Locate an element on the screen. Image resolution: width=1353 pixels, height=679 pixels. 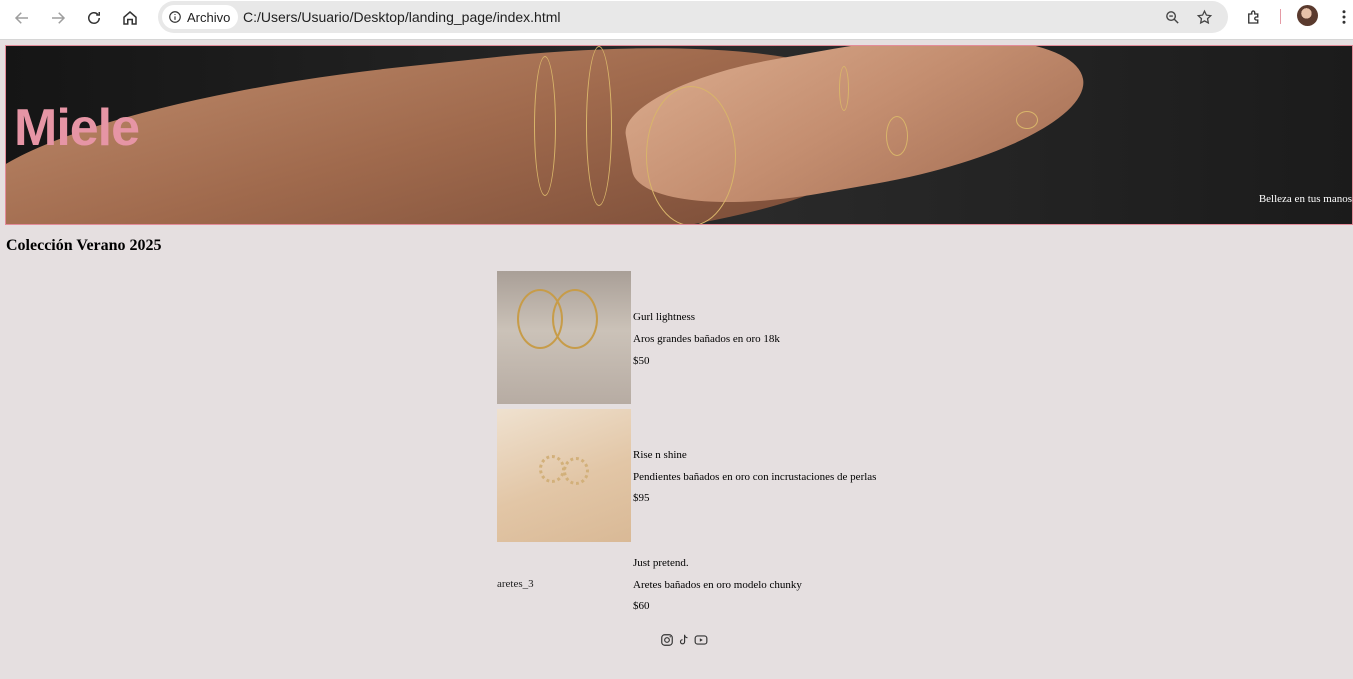
site-chip-label: Archivo is located at coordinates (209, 17).